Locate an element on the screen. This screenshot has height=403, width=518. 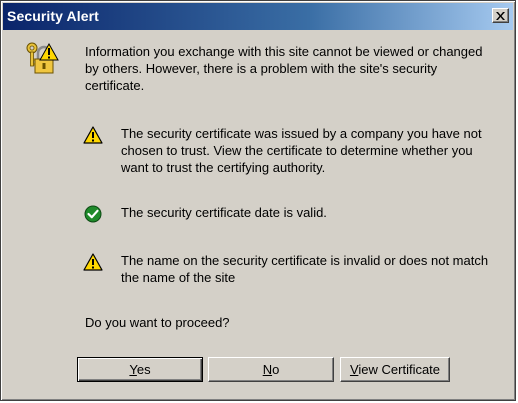
title-bar: Security Alert is located at coordinates (258, 16).